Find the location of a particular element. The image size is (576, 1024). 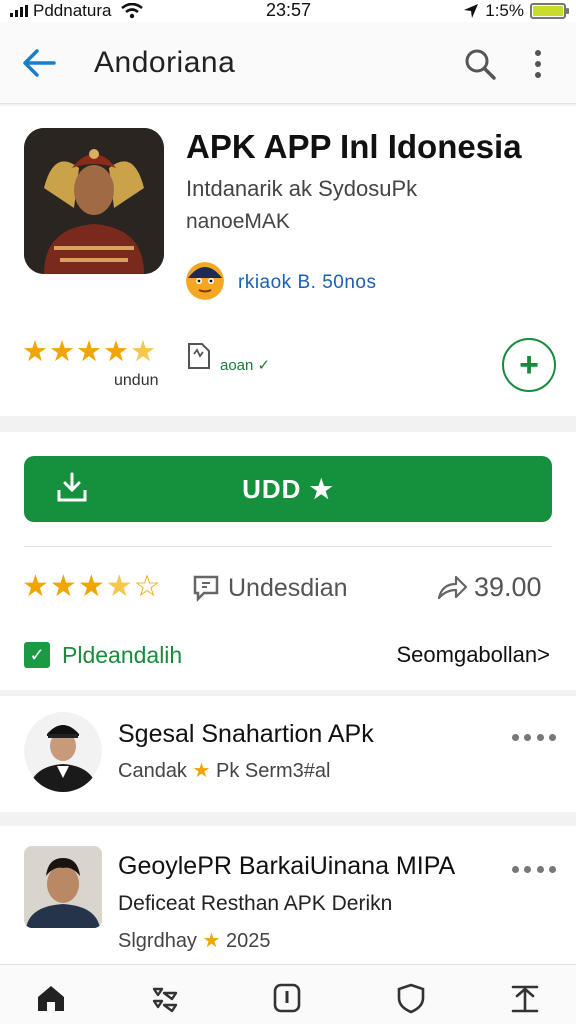

carrier-name: Pddnatura is located at coordinates (72, 10).